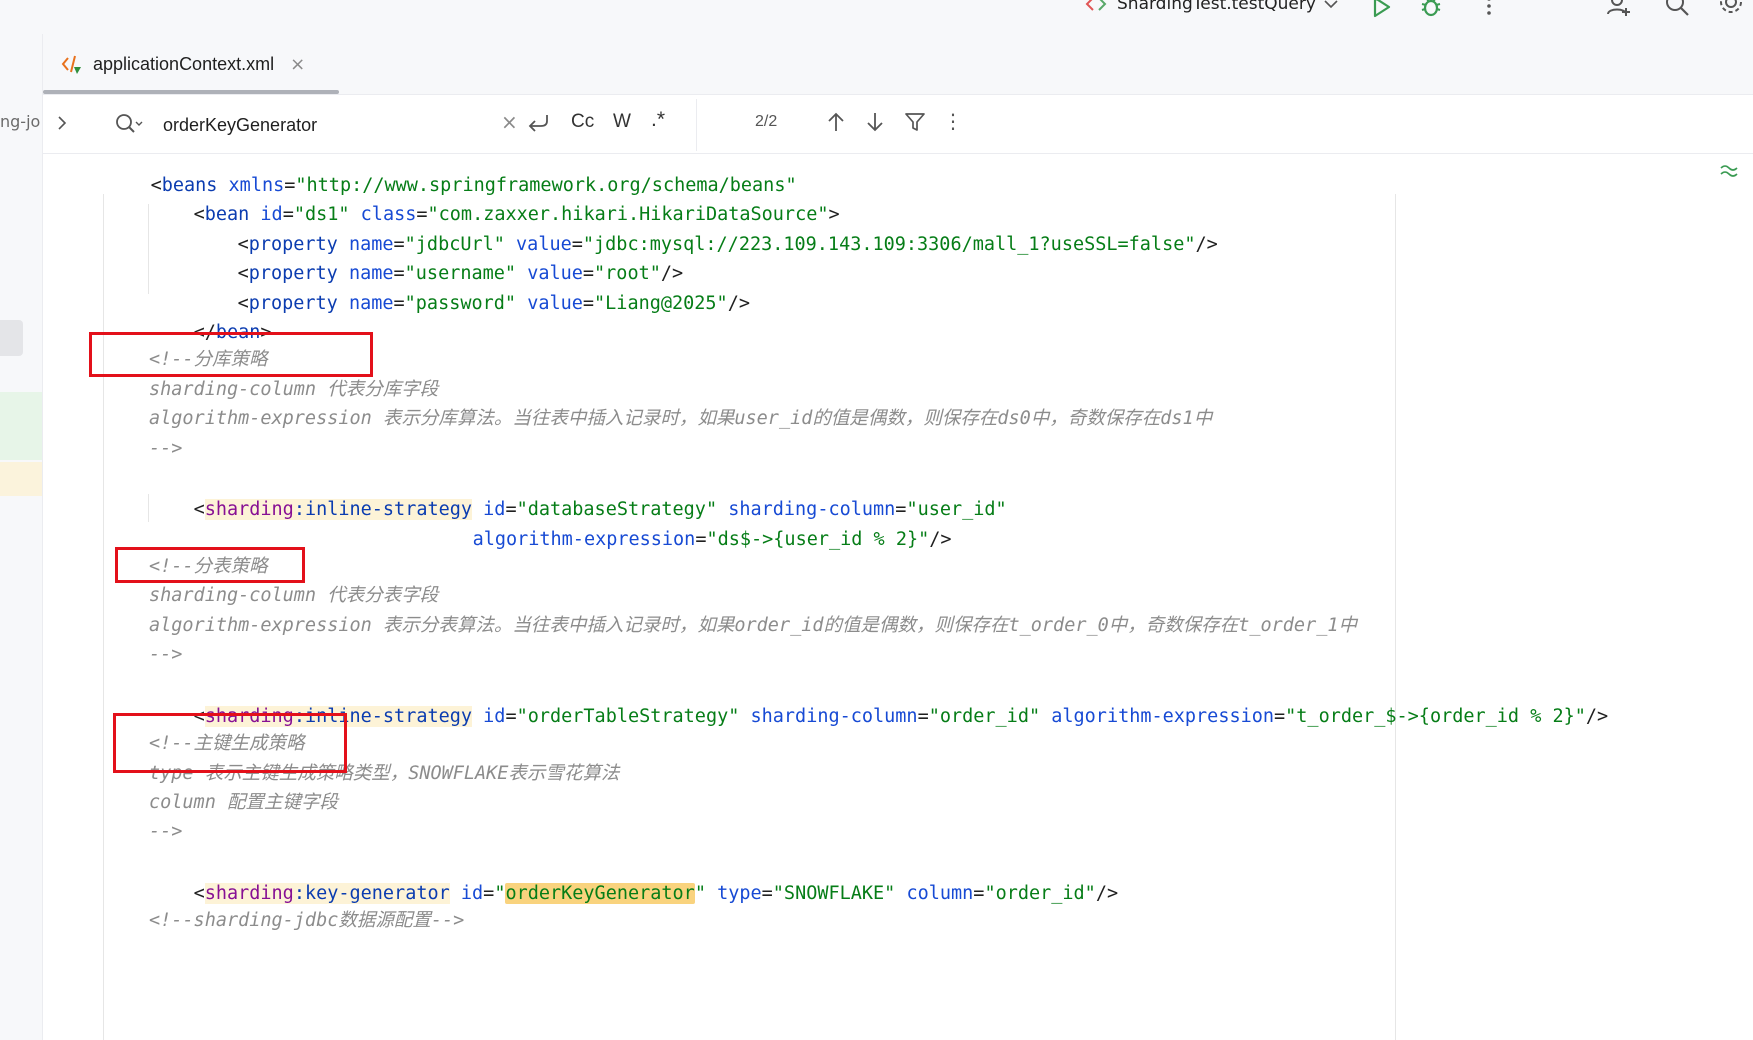  Describe the element at coordinates (658, 120) in the screenshot. I see `regex-toggle: .*` at that location.